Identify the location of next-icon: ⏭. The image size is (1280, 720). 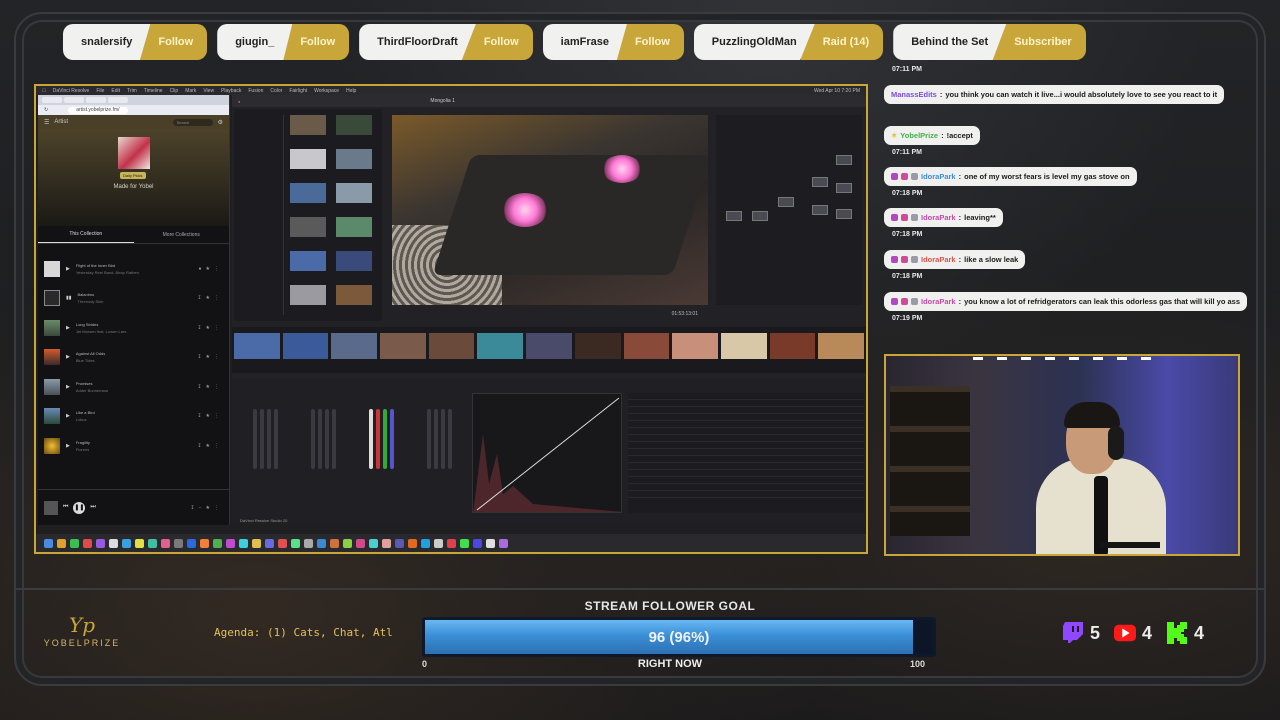
(92, 507).